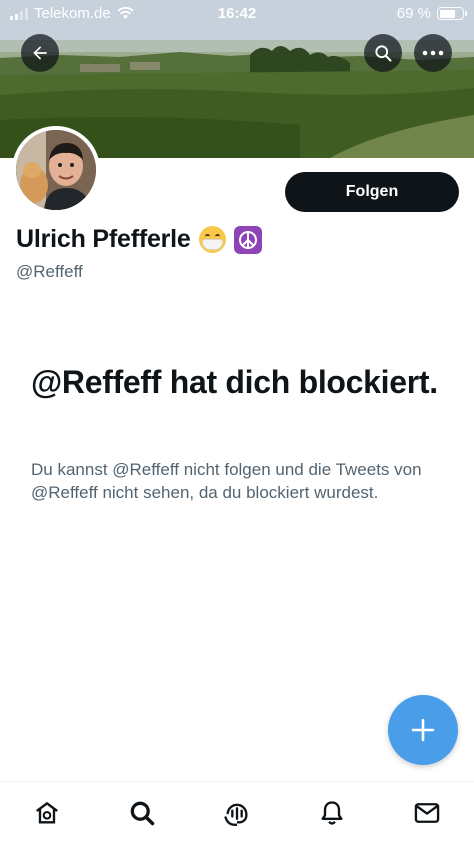 The width and height of the screenshot is (474, 843). I want to click on bottom-nav, so click(237, 812).